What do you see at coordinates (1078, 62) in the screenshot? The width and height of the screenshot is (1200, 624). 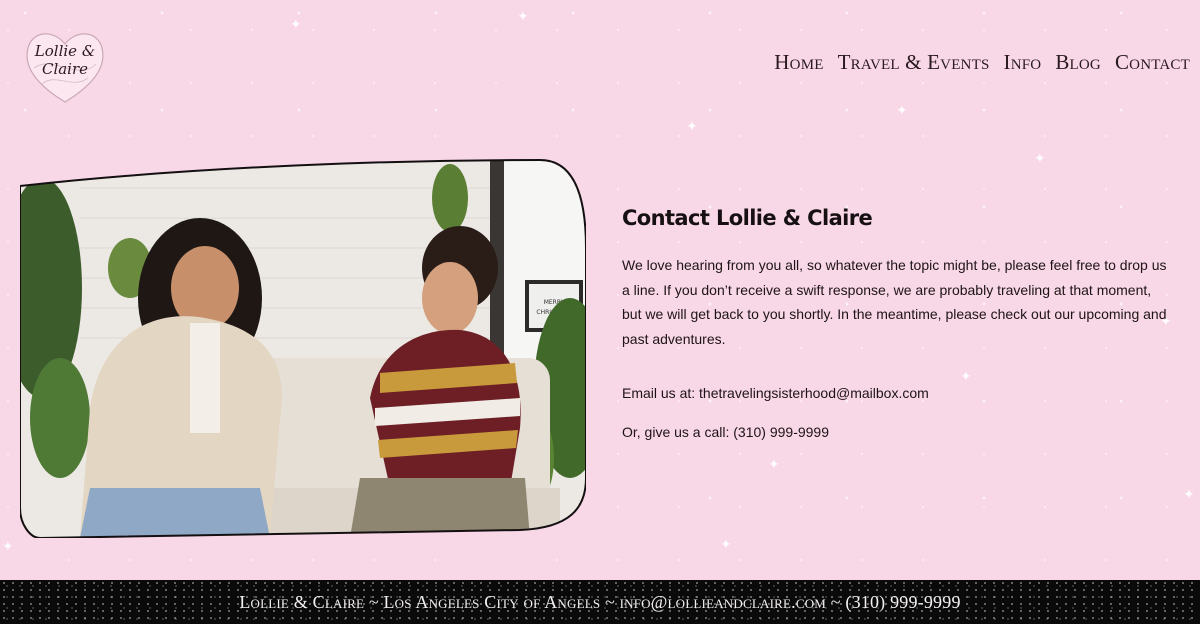 I see `nav-blog: Blog` at bounding box center [1078, 62].